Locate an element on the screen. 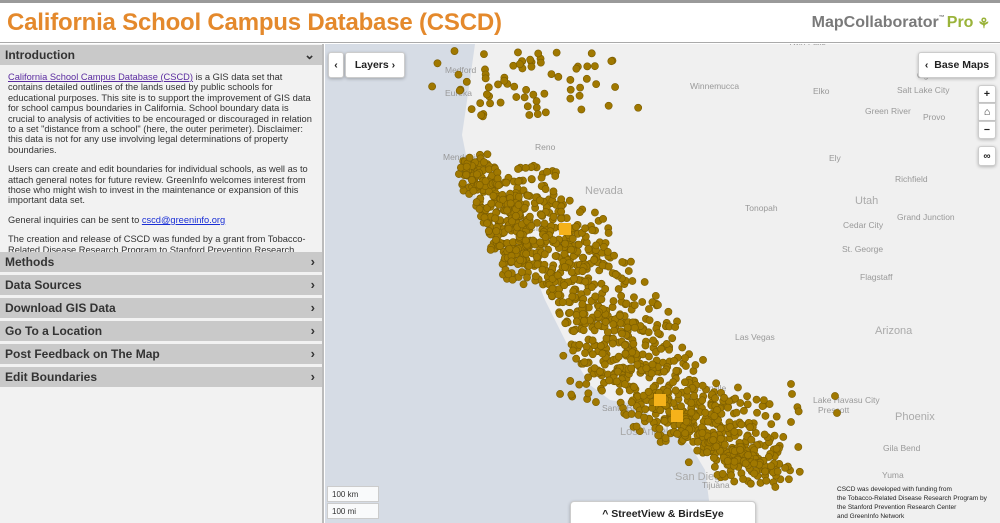 The width and height of the screenshot is (1000, 523). cscd-link: California School Campus Database (CSCD) is located at coordinates (100, 77).